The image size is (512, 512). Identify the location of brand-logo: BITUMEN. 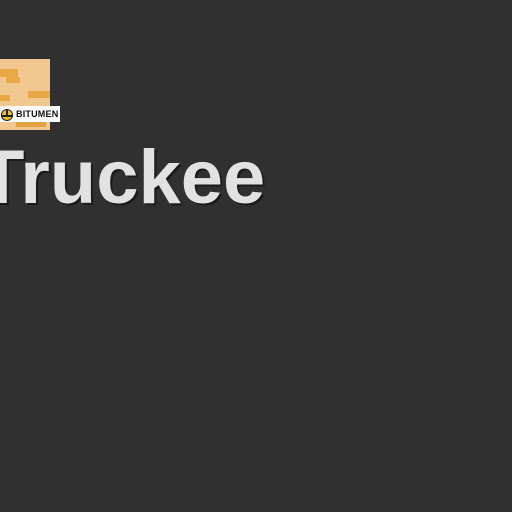
(30, 114).